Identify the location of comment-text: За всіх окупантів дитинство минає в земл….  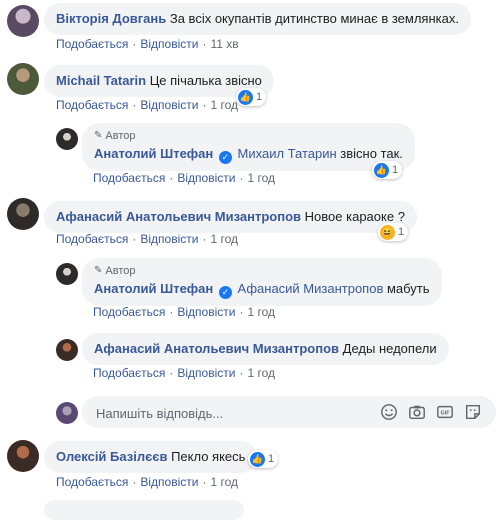
(314, 18).